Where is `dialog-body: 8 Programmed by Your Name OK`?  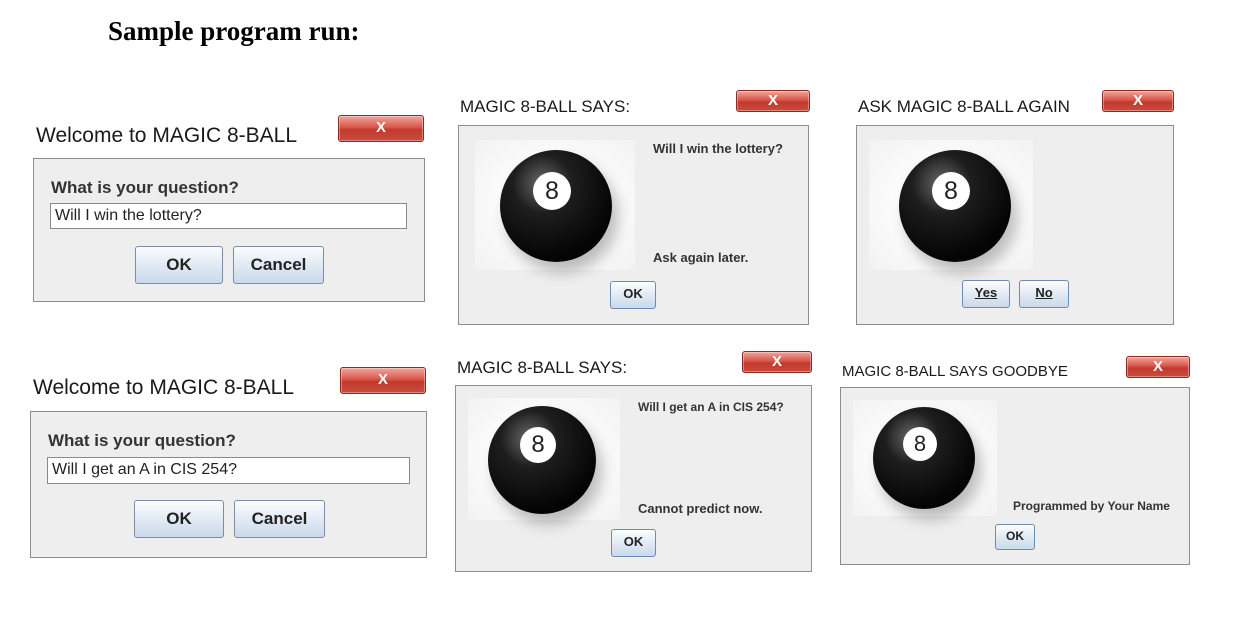
dialog-body: 8 Programmed by Your Name OK is located at coordinates (1015, 476).